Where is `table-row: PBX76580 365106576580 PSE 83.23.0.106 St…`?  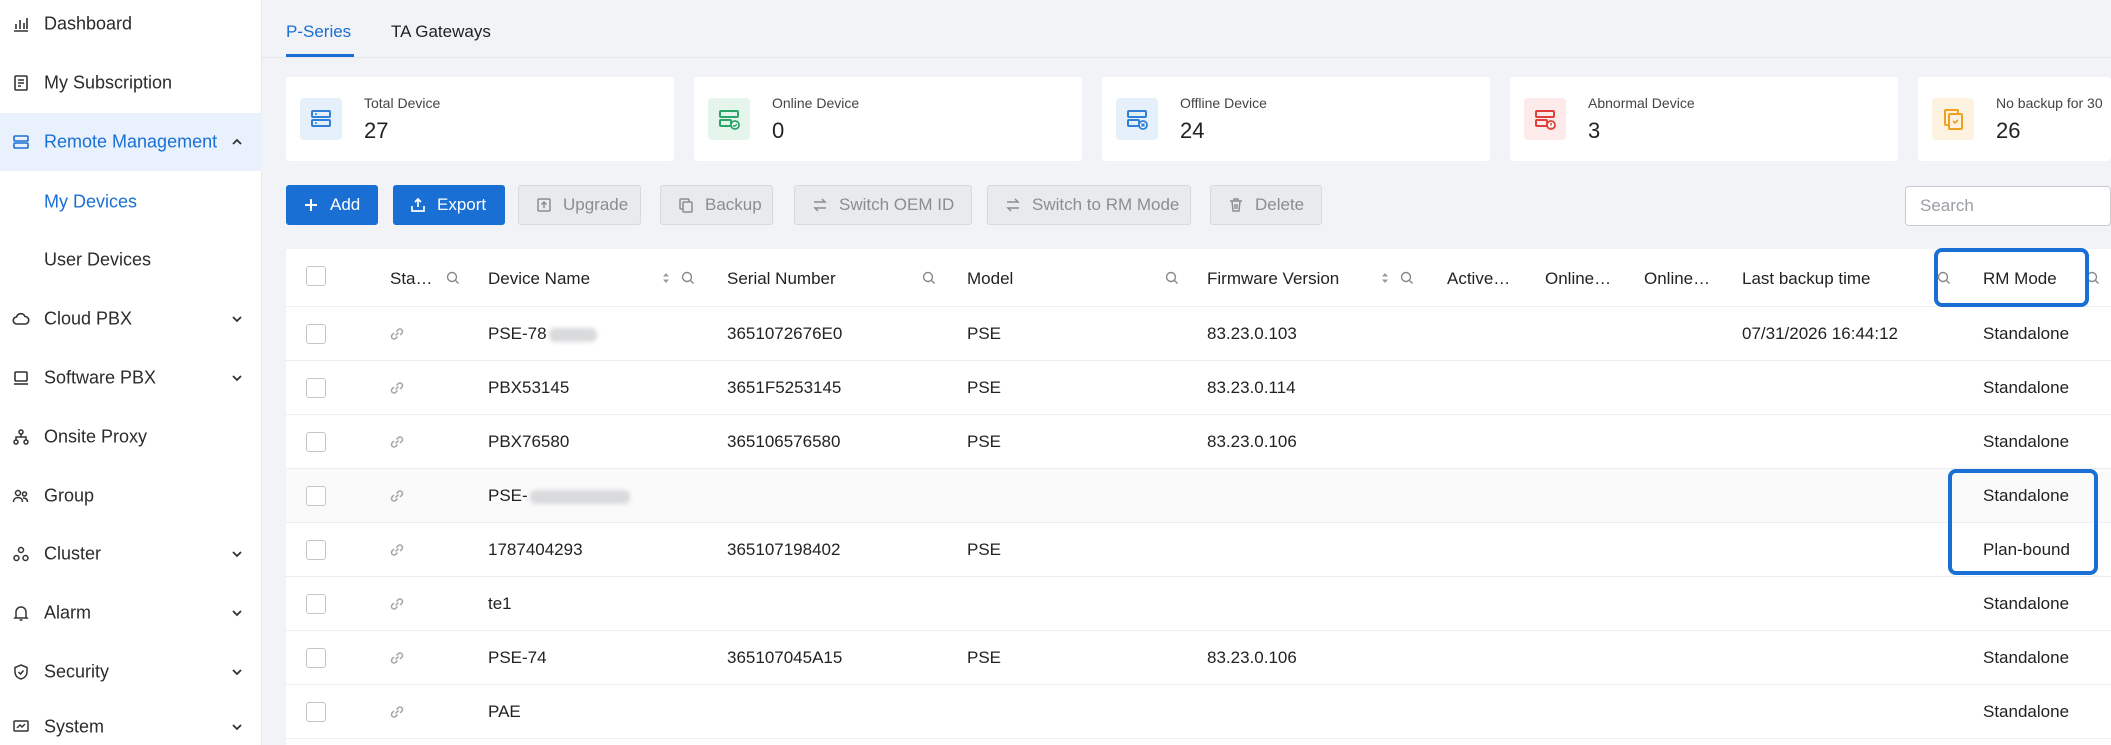 table-row: PBX76580 365106576580 PSE 83.23.0.106 St… is located at coordinates (1198, 442).